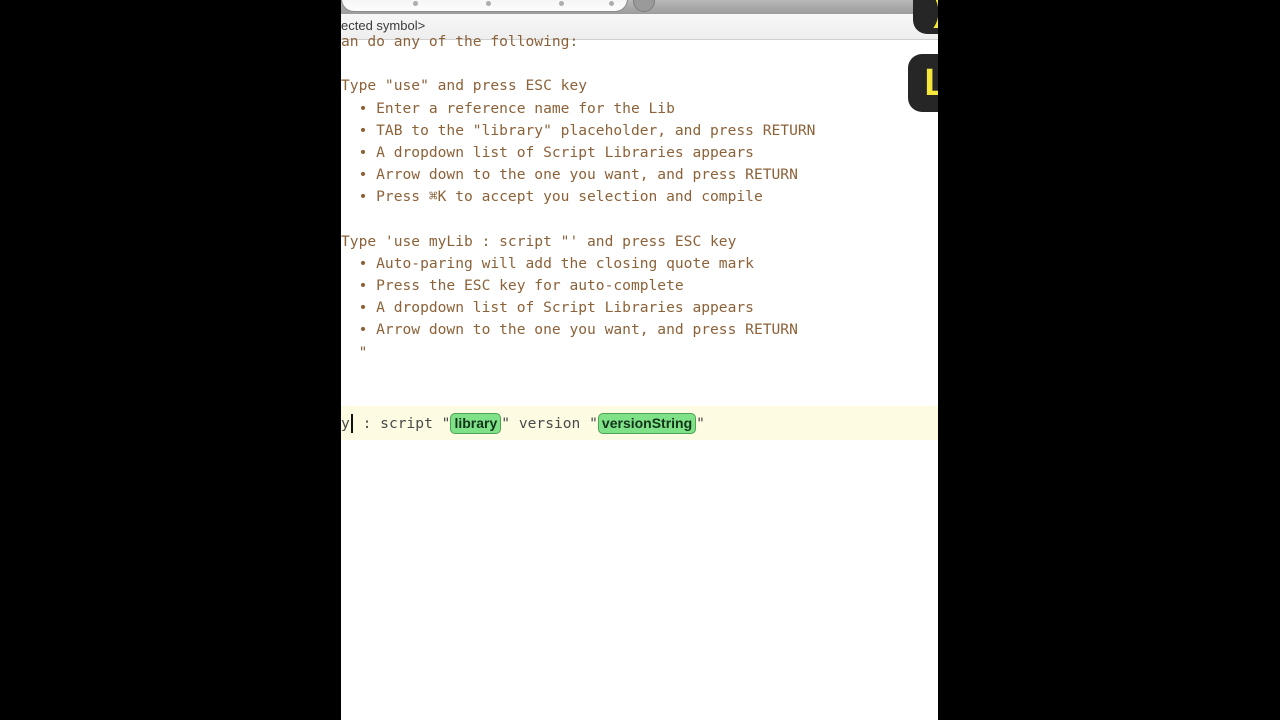 The height and width of the screenshot is (720, 1280). What do you see at coordinates (549, 423) in the screenshot?
I see `template-segment-2: " version "` at bounding box center [549, 423].